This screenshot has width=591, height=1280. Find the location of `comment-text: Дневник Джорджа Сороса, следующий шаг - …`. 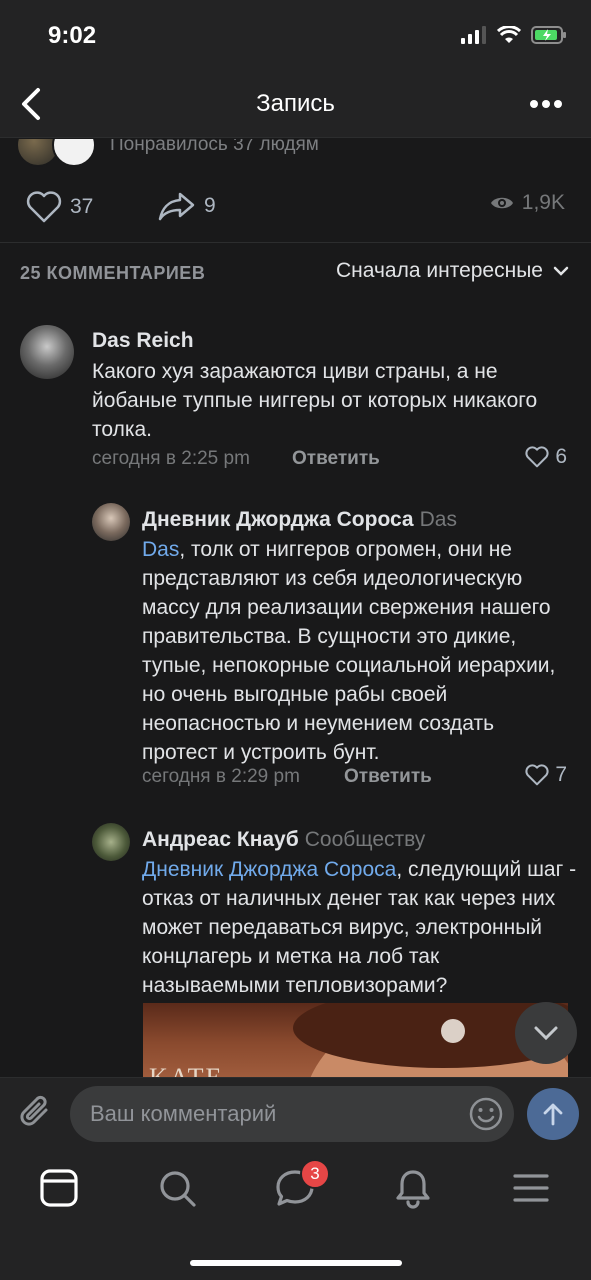

comment-text: Дневник Джорджа Сороса, следующий шаг - … is located at coordinates (359, 927).